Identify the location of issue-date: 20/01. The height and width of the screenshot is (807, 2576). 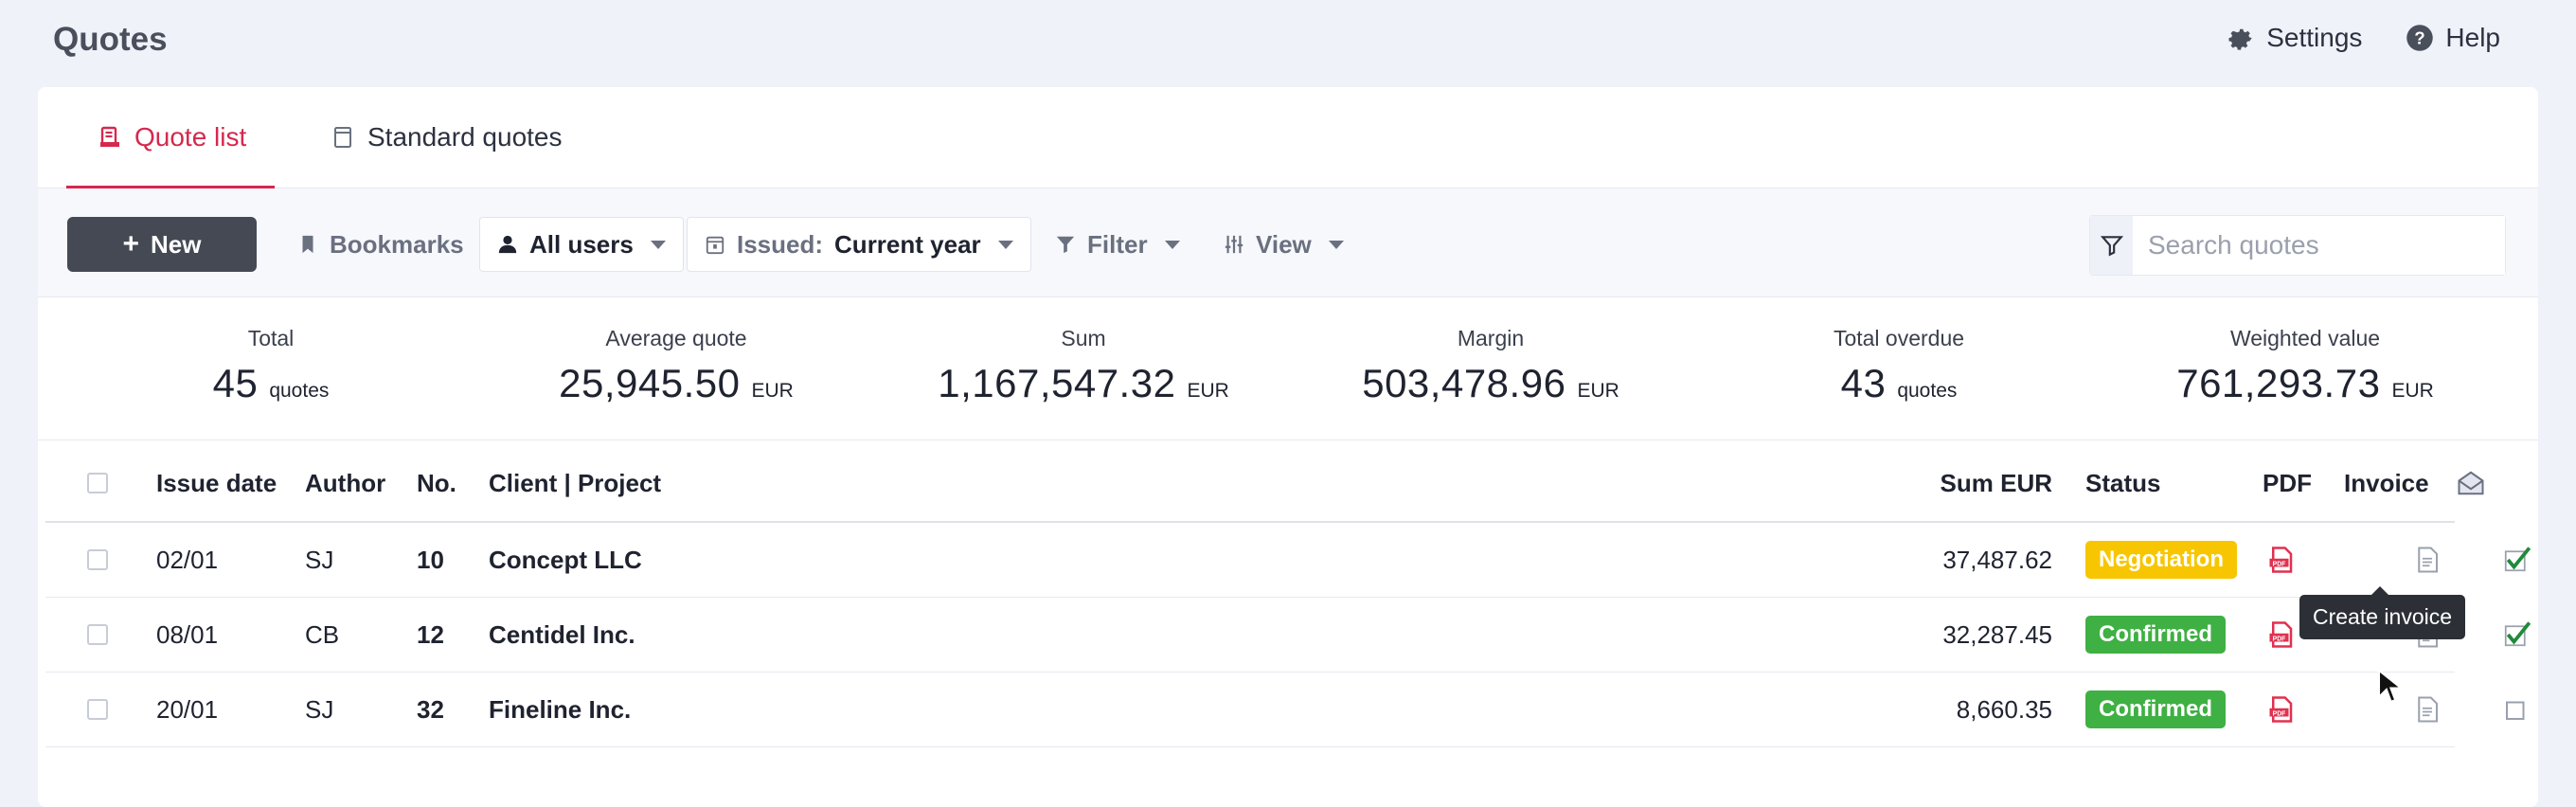
(187, 709).